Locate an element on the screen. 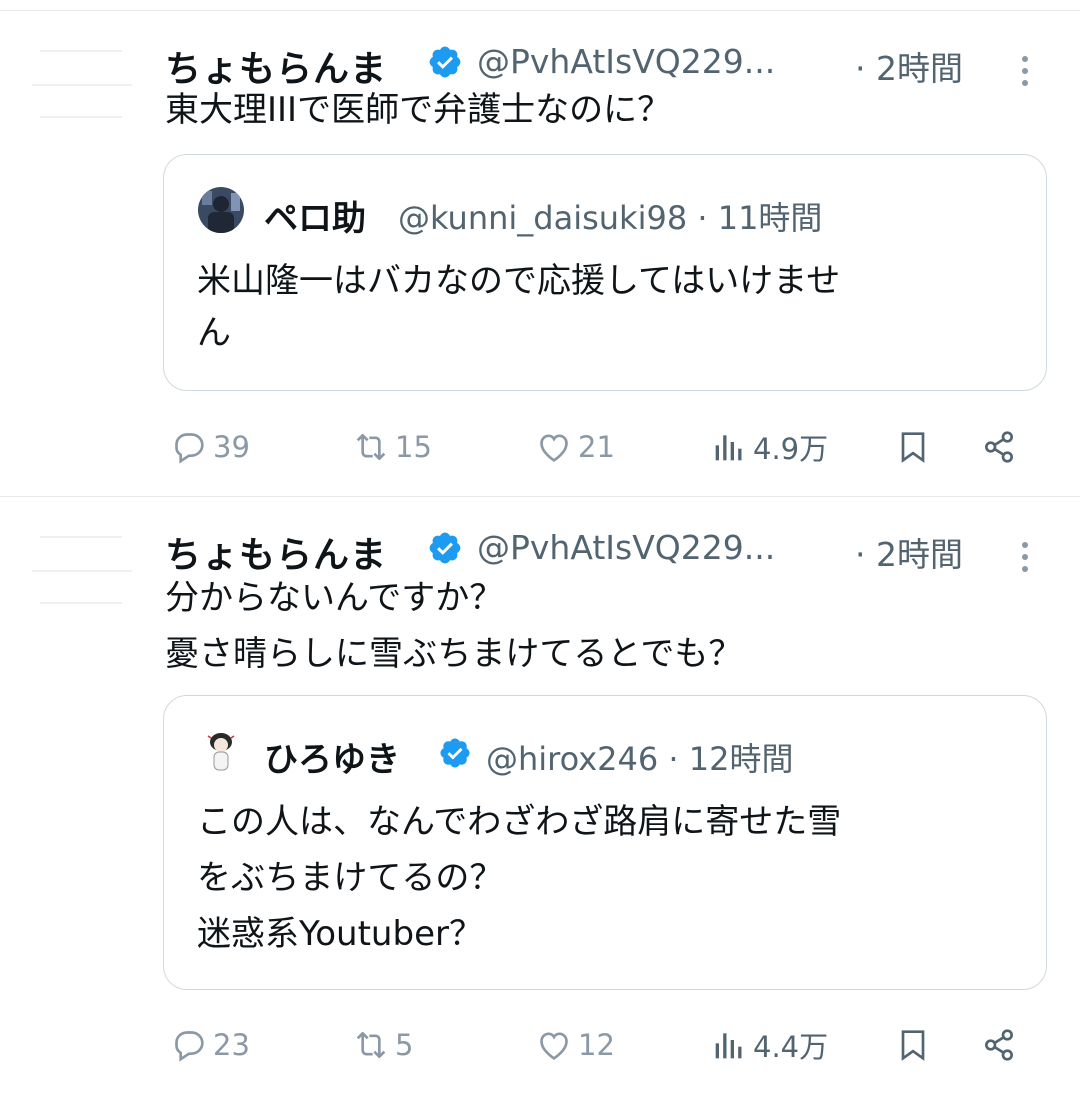 This screenshot has width=1080, height=1094. retweet-button: 5 is located at coordinates (382, 1045).